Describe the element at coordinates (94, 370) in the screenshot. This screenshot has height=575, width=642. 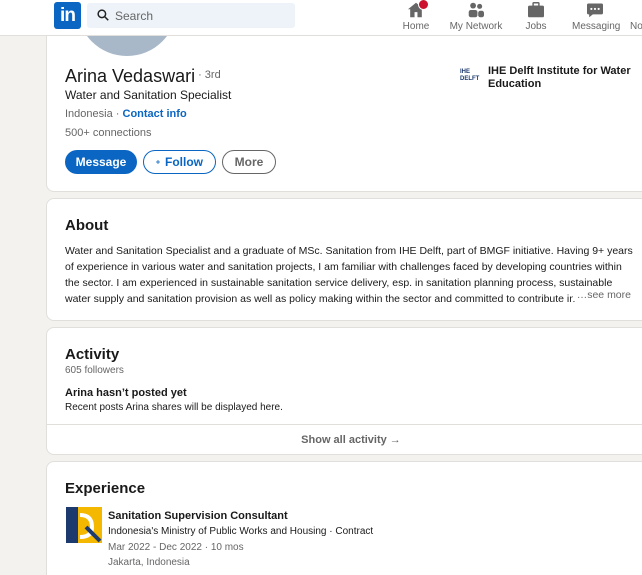
I see `followers-count: 605 followers` at that location.